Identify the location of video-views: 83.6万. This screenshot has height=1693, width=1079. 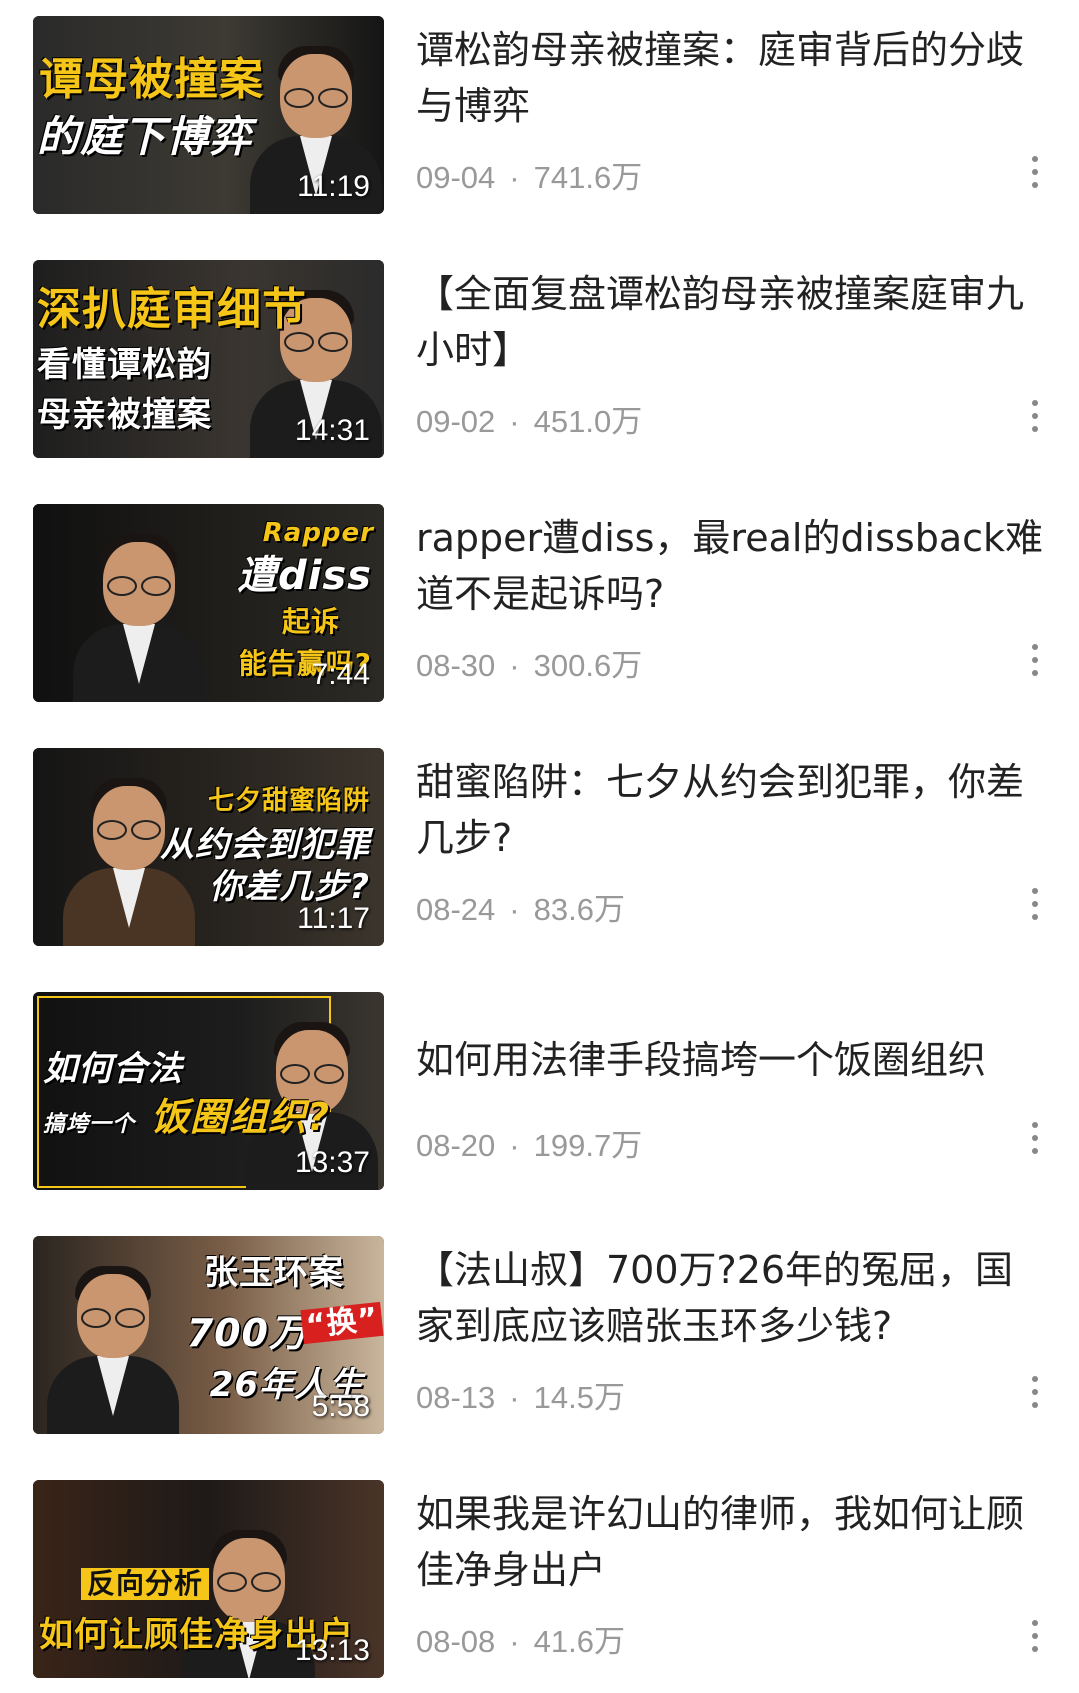
(579, 909).